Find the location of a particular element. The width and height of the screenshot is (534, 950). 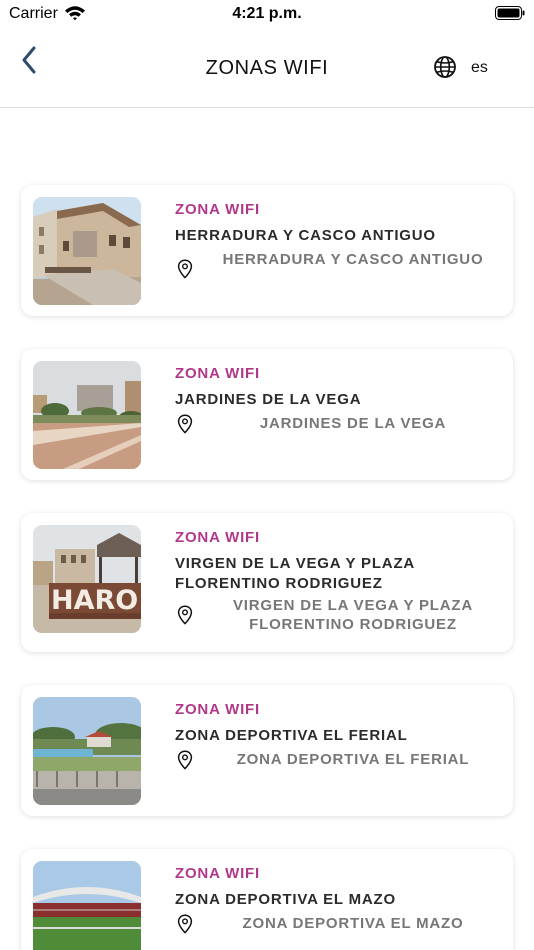

language-selector: es is located at coordinates (479, 68).